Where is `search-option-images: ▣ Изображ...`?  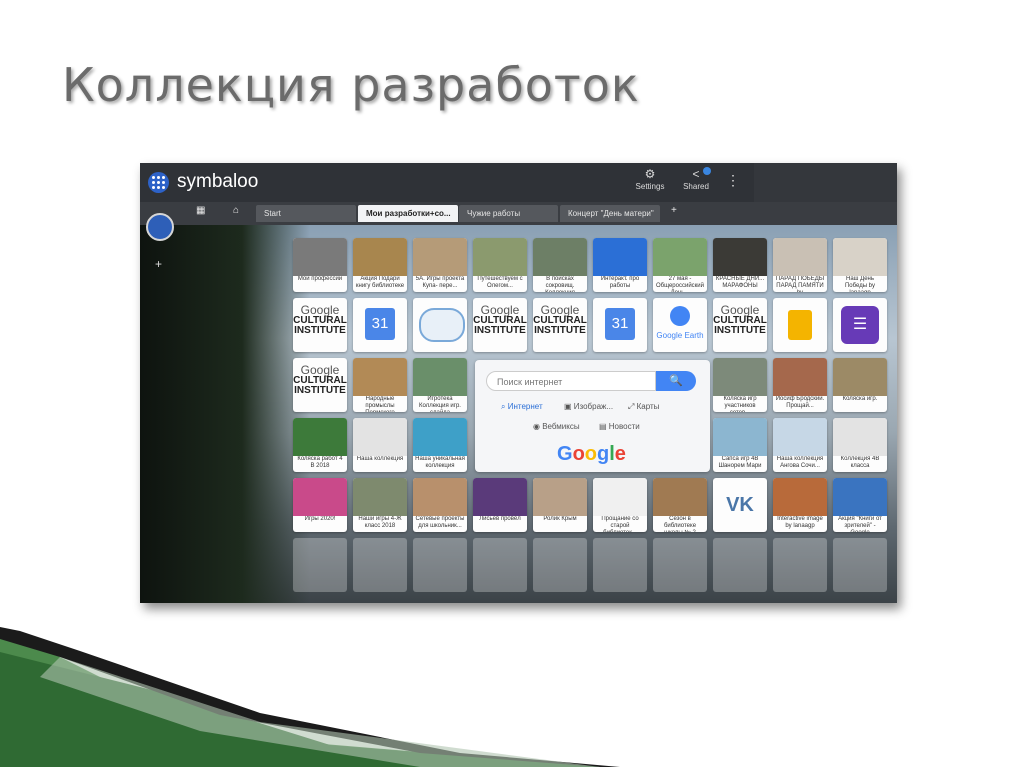
search-option-images: ▣ Изображ... is located at coordinates (588, 406).